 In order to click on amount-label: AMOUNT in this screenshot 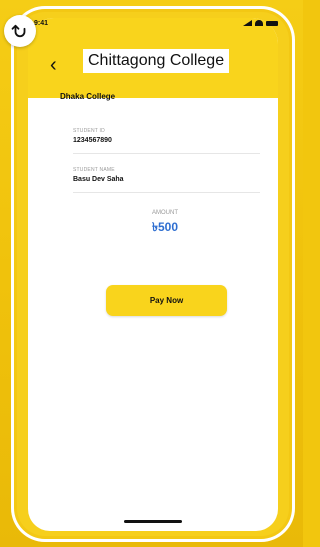, I will do `click(165, 213)`.